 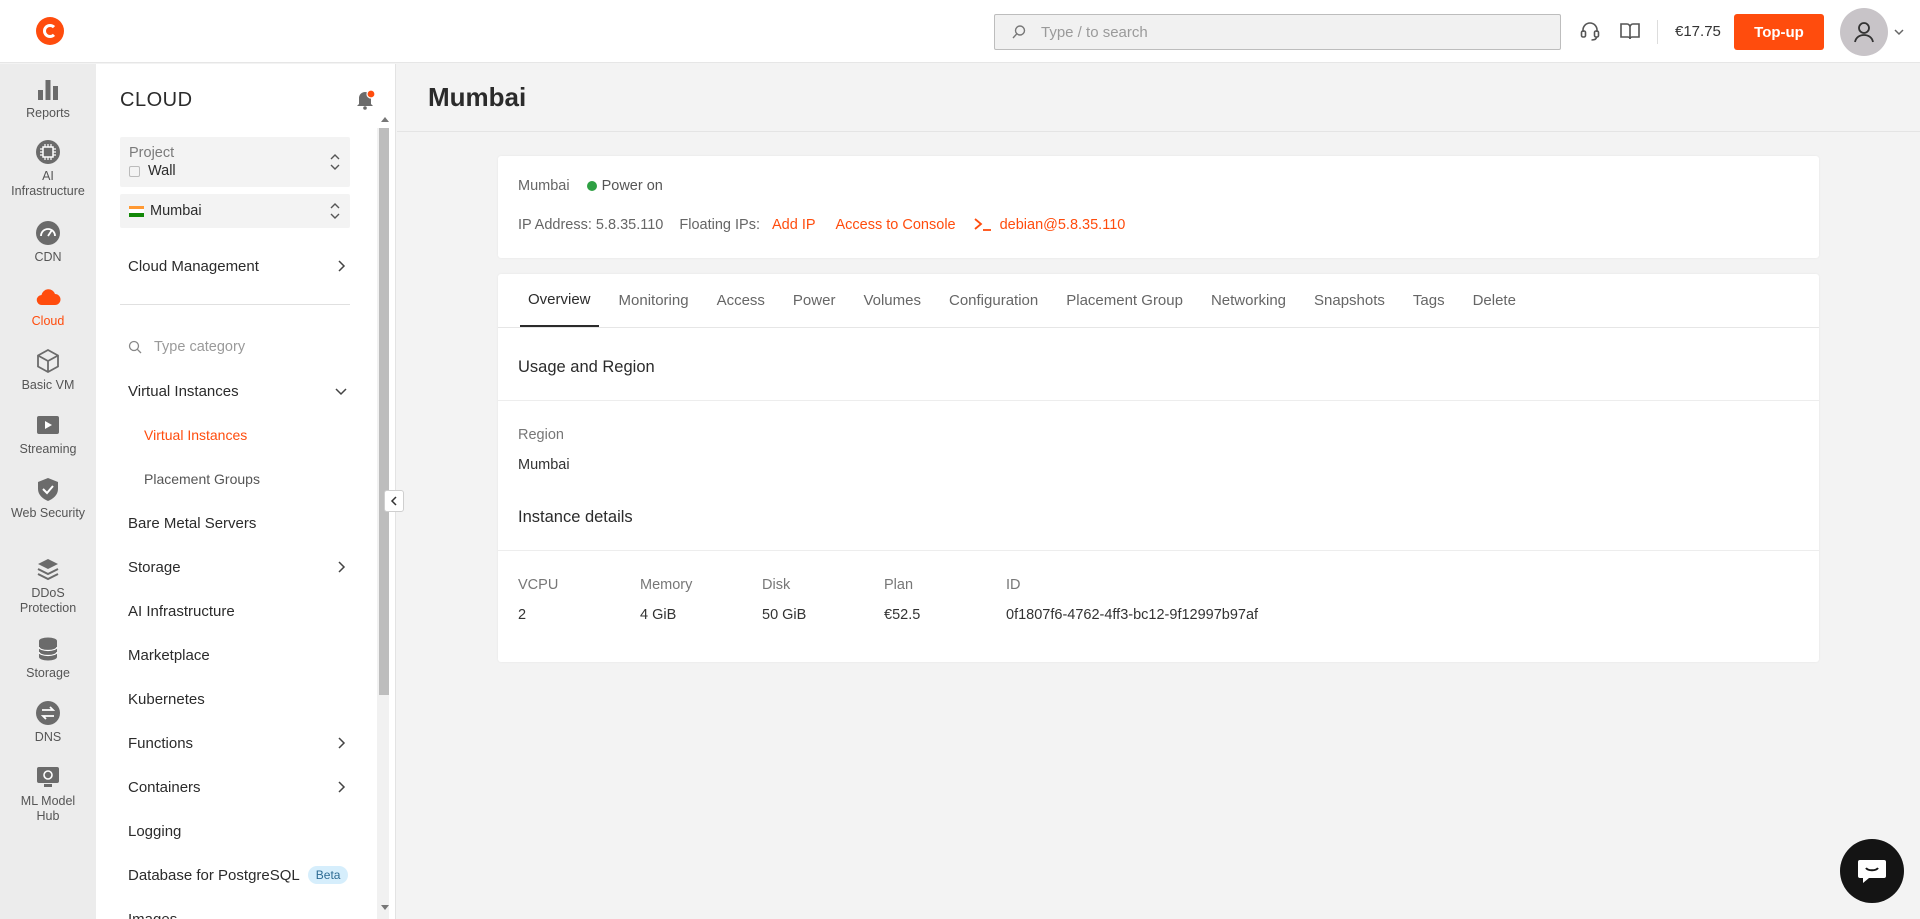 I want to click on rail-item-dns: DNS, so click(x=48, y=722).